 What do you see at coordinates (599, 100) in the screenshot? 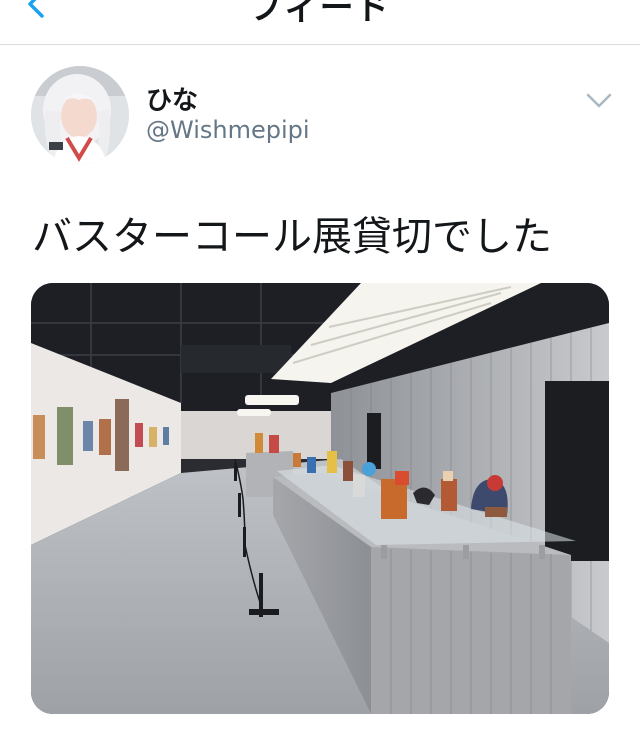
I see `chevron-down-icon` at bounding box center [599, 100].